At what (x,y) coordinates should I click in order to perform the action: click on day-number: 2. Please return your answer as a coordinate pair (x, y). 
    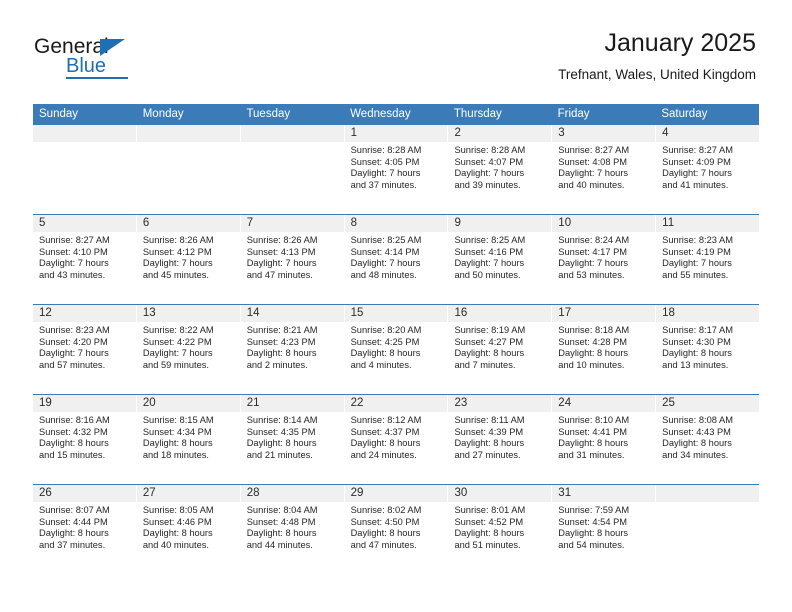
    Looking at the image, I should click on (500, 133).